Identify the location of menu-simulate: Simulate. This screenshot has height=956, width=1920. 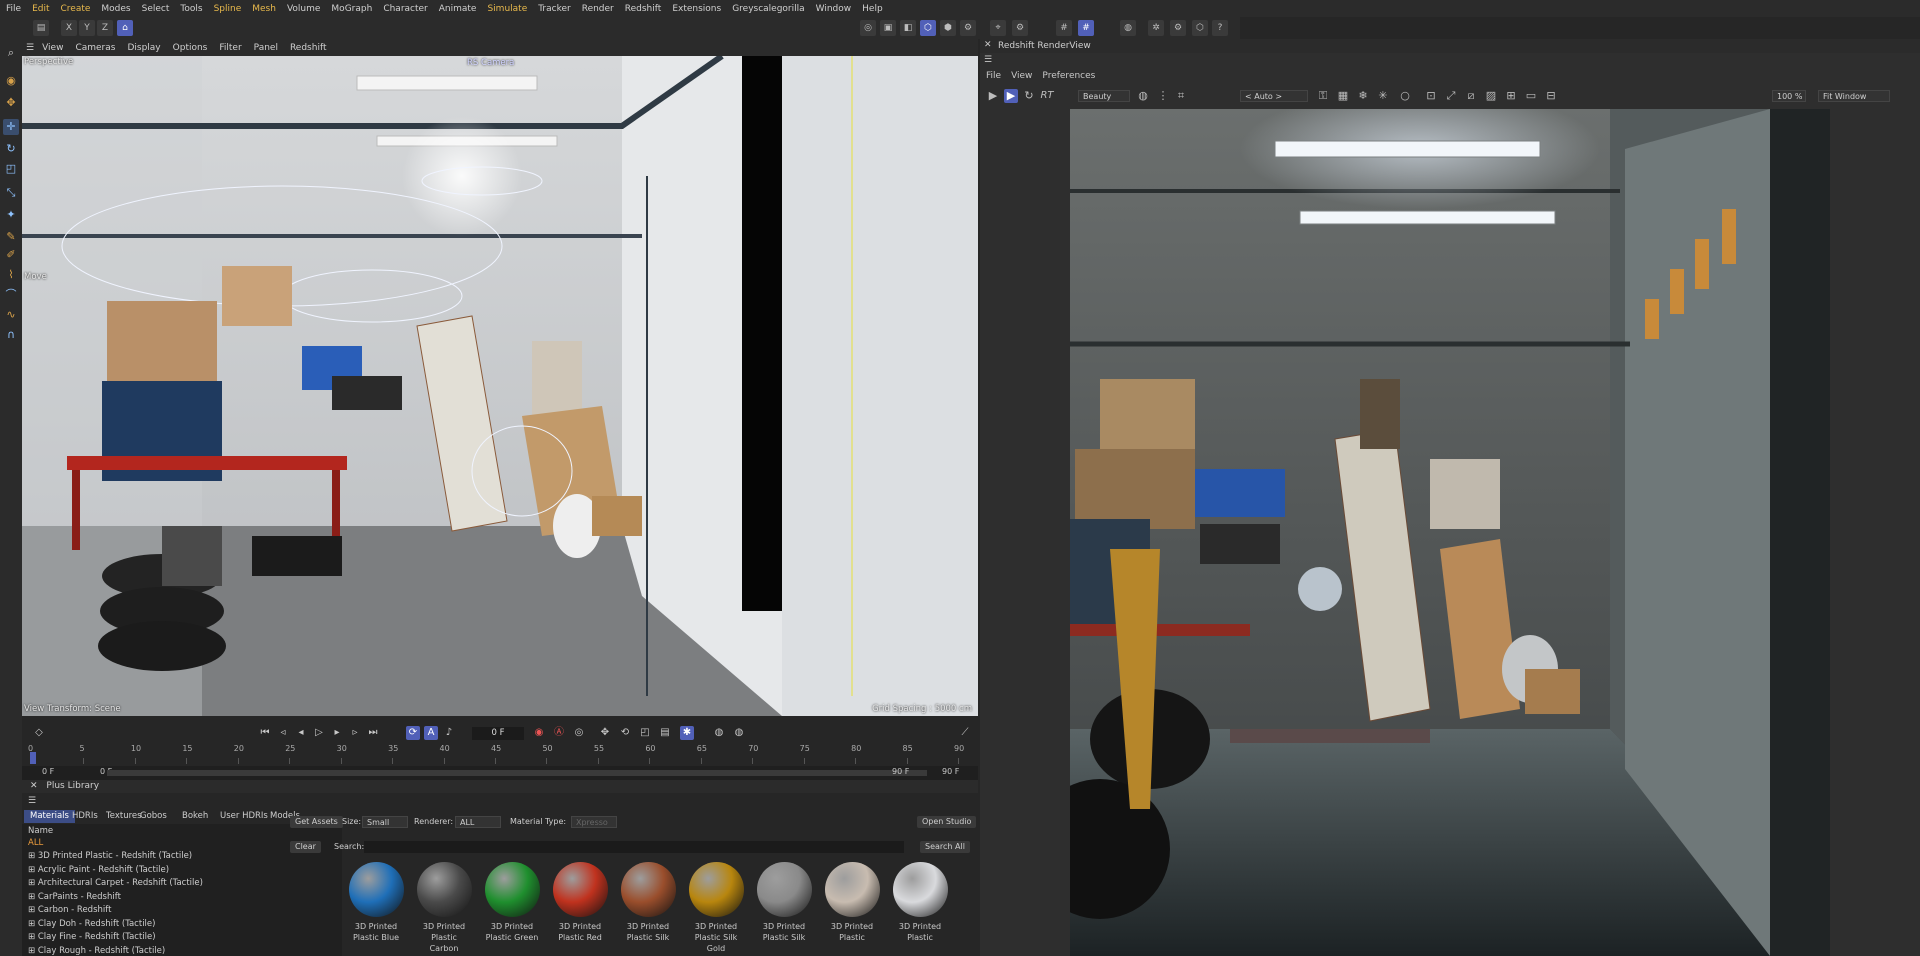
(507, 9).